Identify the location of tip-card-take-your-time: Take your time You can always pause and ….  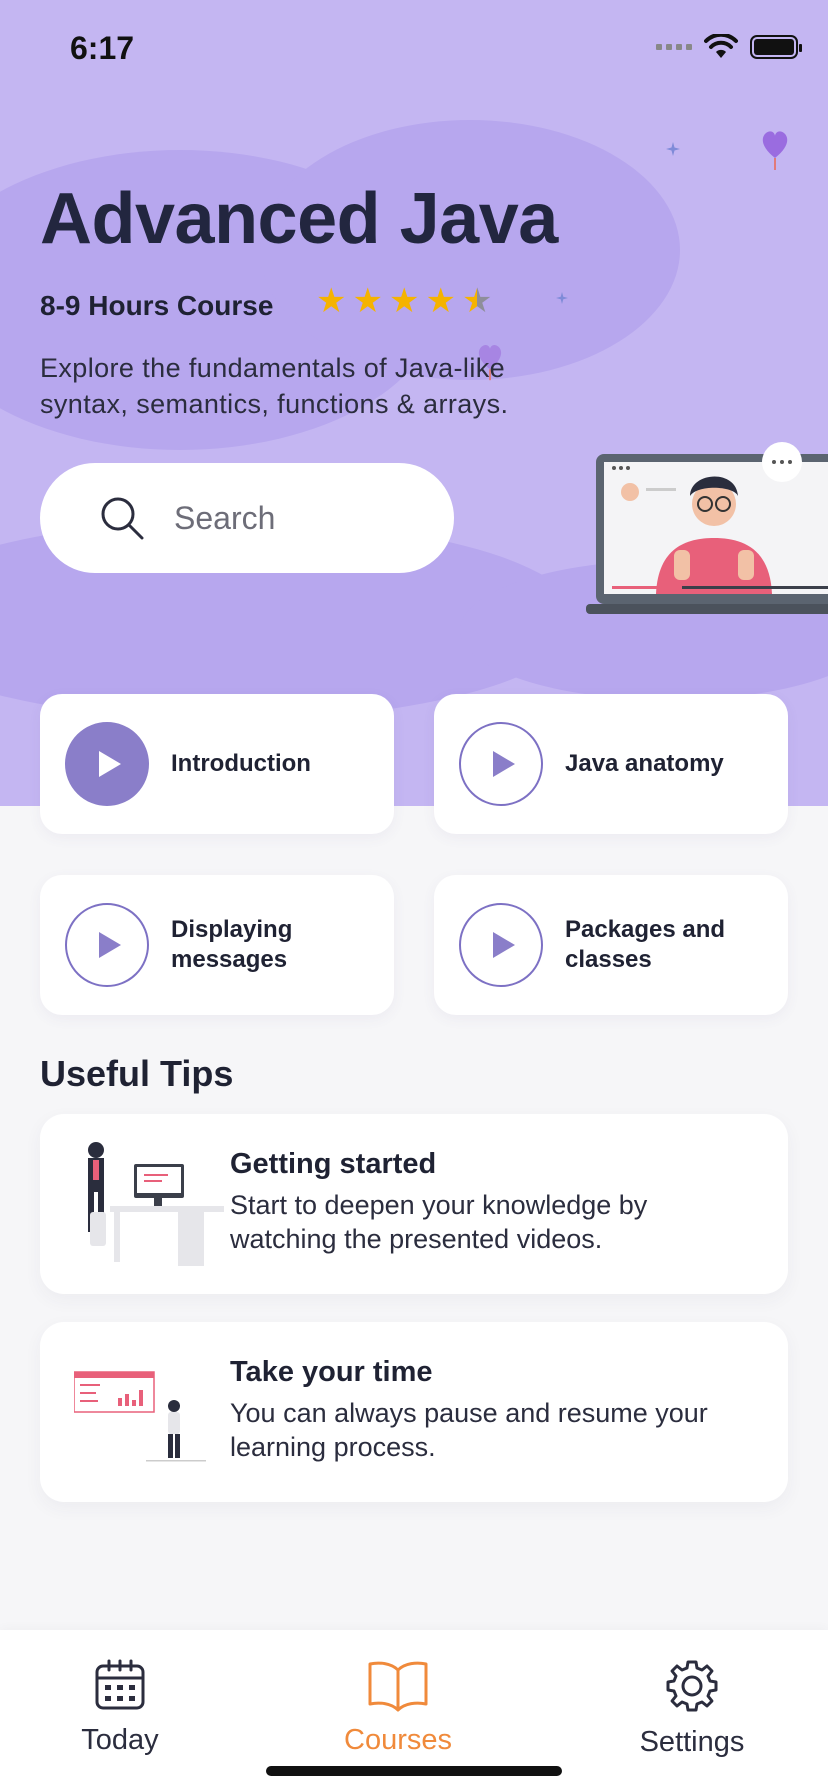
(414, 1412).